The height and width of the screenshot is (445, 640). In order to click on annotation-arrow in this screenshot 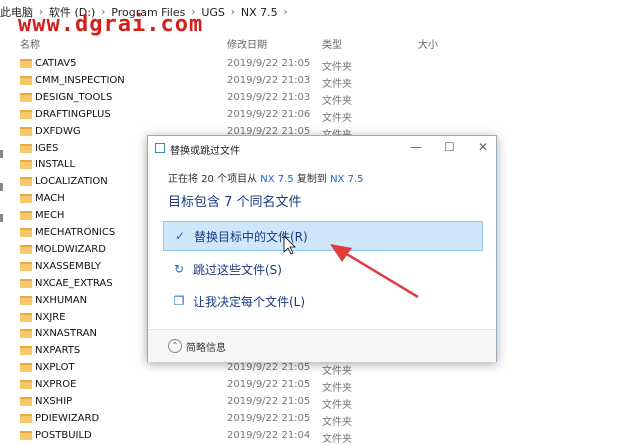, I will do `click(351, 267)`.